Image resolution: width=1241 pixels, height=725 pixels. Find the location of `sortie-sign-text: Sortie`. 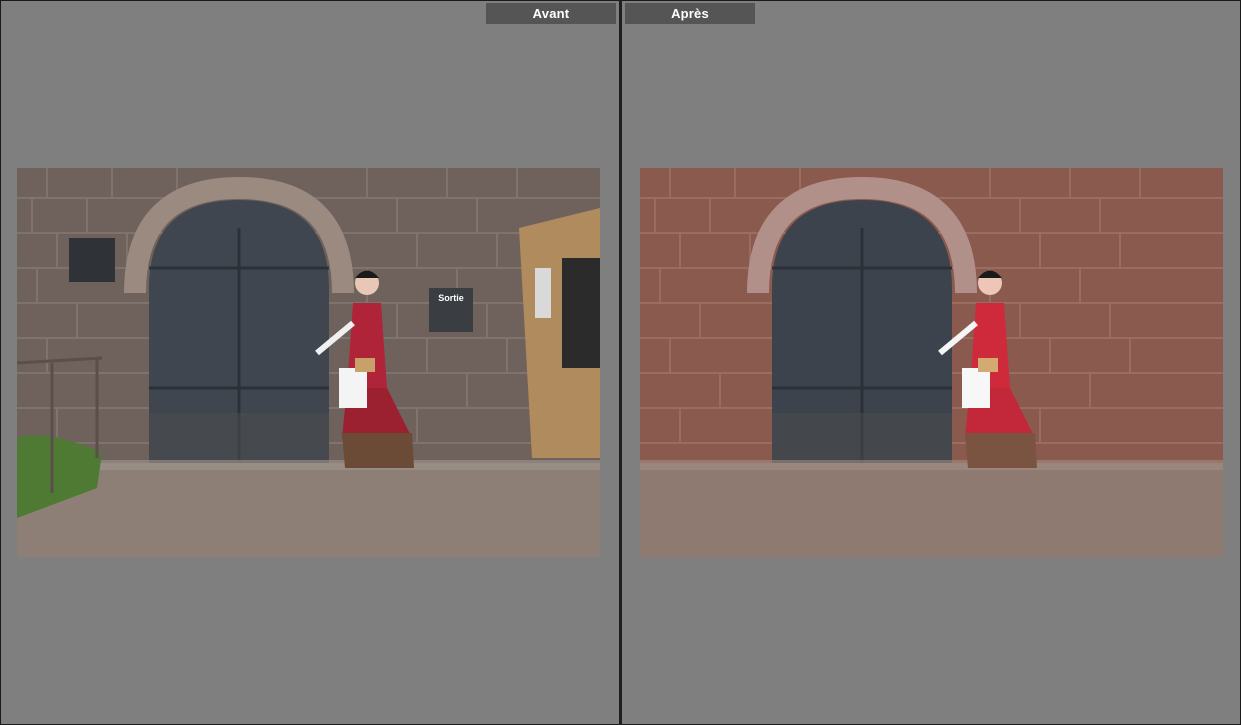

sortie-sign-text: Sortie is located at coordinates (451, 298).